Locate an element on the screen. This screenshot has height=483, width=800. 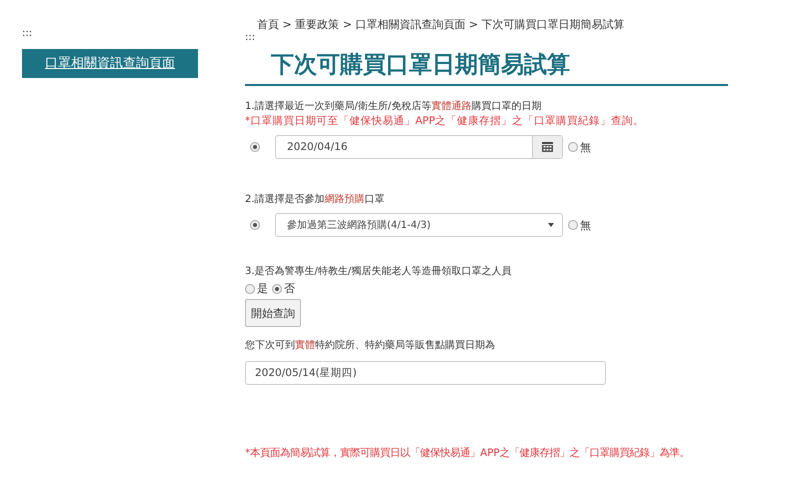
search-button: 開始查詢 is located at coordinates (273, 313).